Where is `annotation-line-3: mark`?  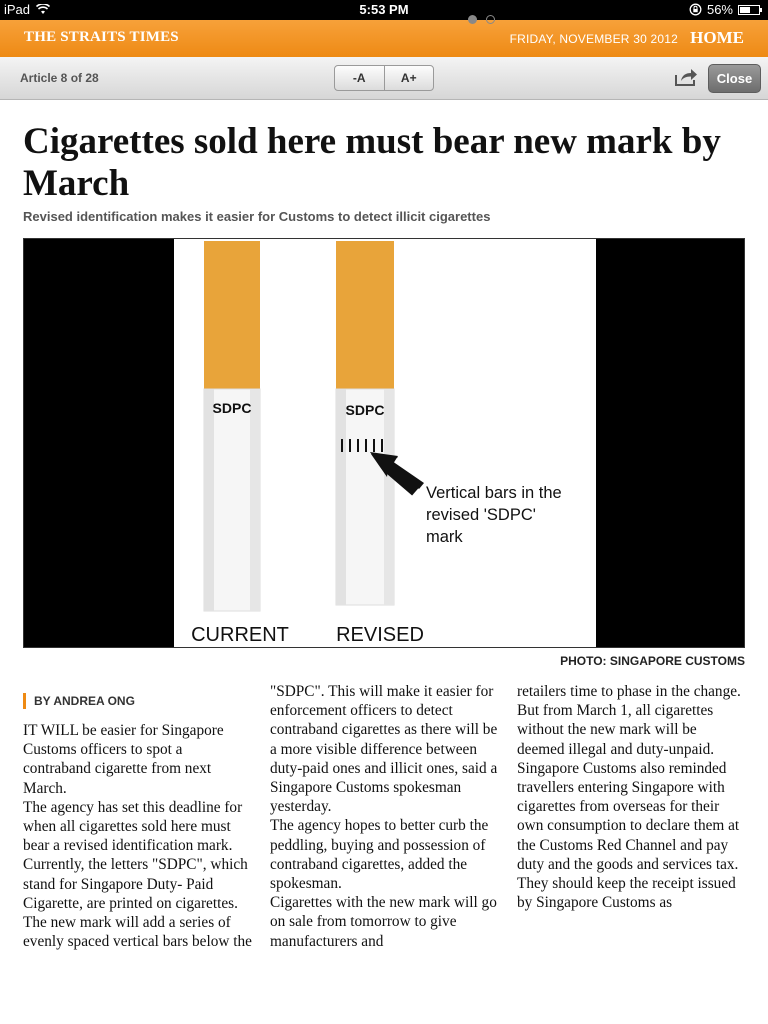
annotation-line-3: mark is located at coordinates (444, 537).